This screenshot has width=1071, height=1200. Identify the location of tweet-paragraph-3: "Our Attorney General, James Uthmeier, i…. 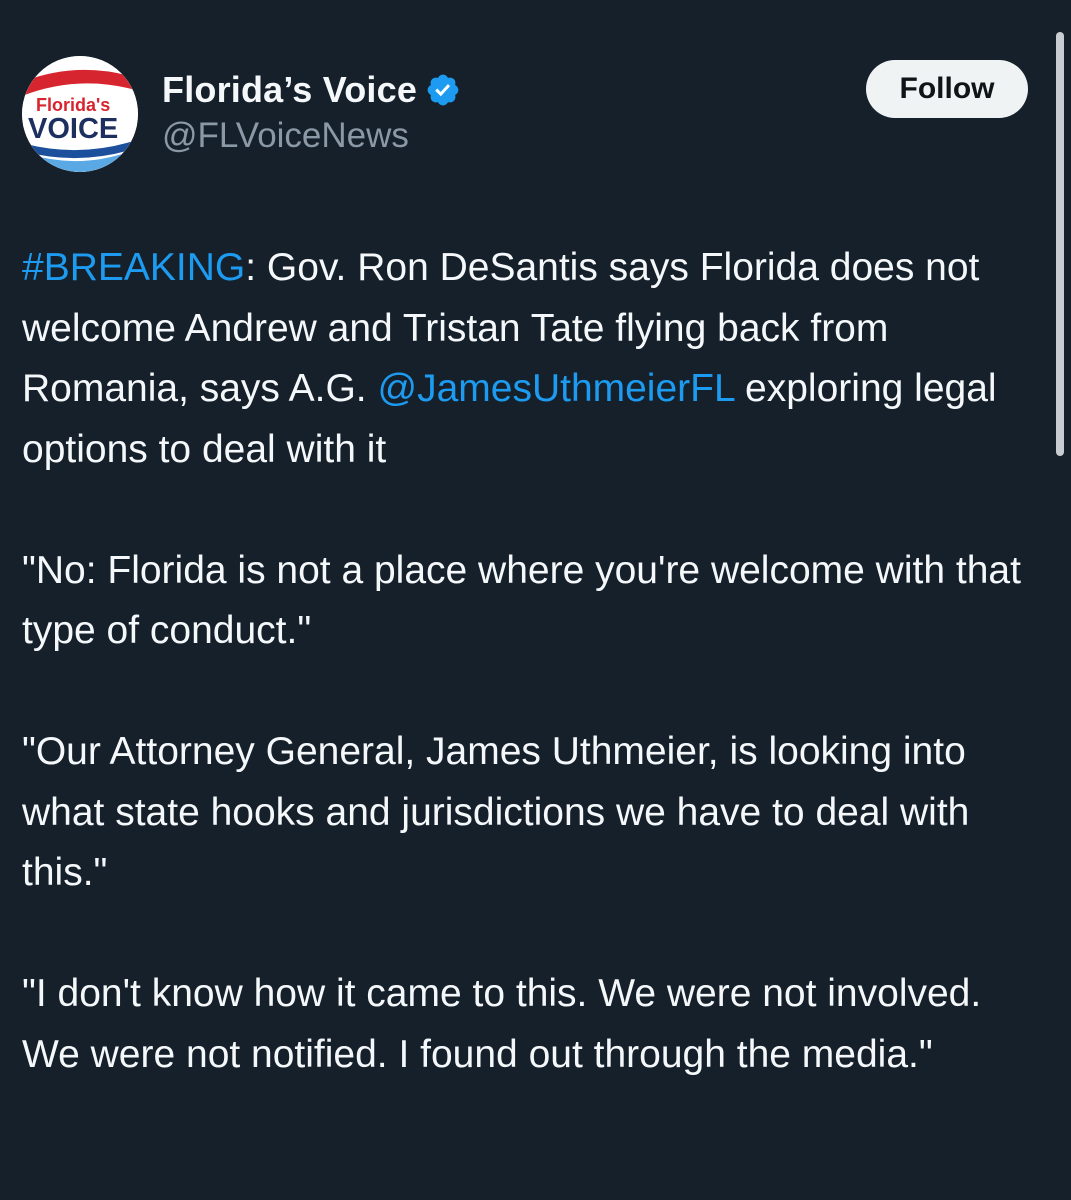
(496, 812).